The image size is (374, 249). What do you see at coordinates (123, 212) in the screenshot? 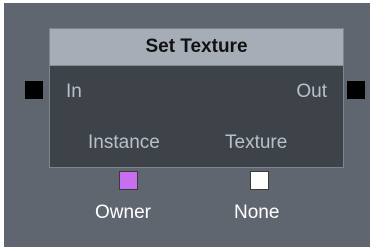
I see `instance-value: Owner` at bounding box center [123, 212].